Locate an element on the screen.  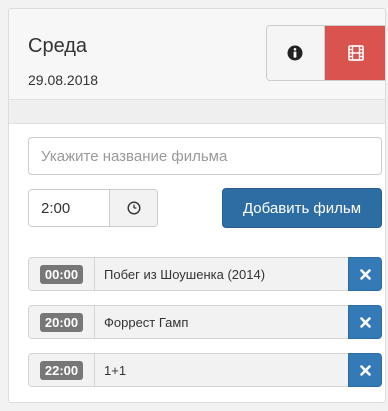
day-date: 29.08.2018 is located at coordinates (63, 80).